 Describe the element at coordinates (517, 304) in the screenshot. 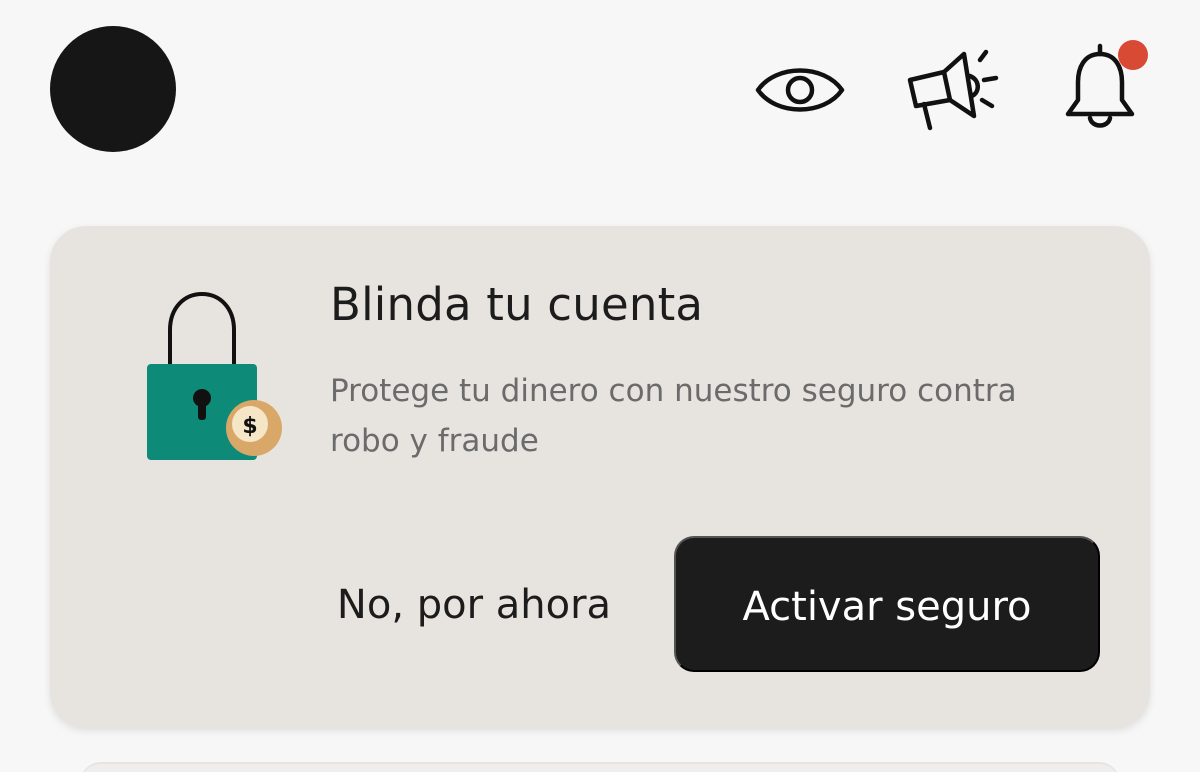

I see `card-title: Blinda tu cuenta` at that location.